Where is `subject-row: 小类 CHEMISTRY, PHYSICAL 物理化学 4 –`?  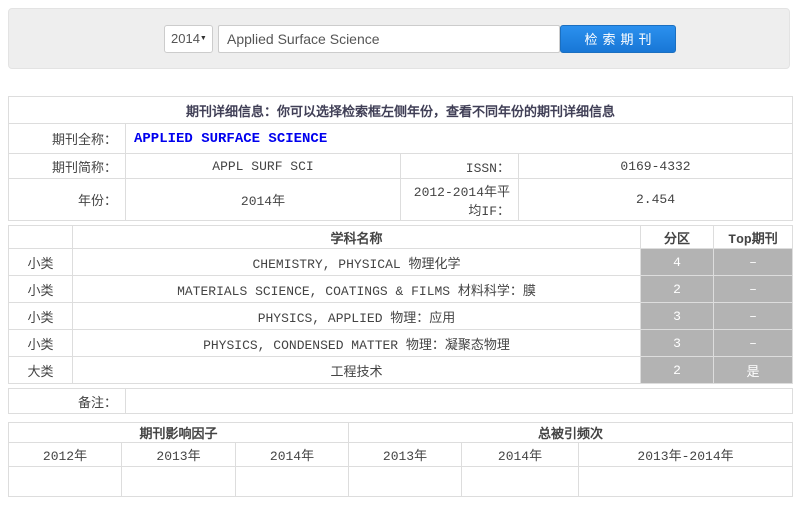
subject-row: 小类 CHEMISTRY, PHYSICAL 物理化学 4 – is located at coordinates (400, 262).